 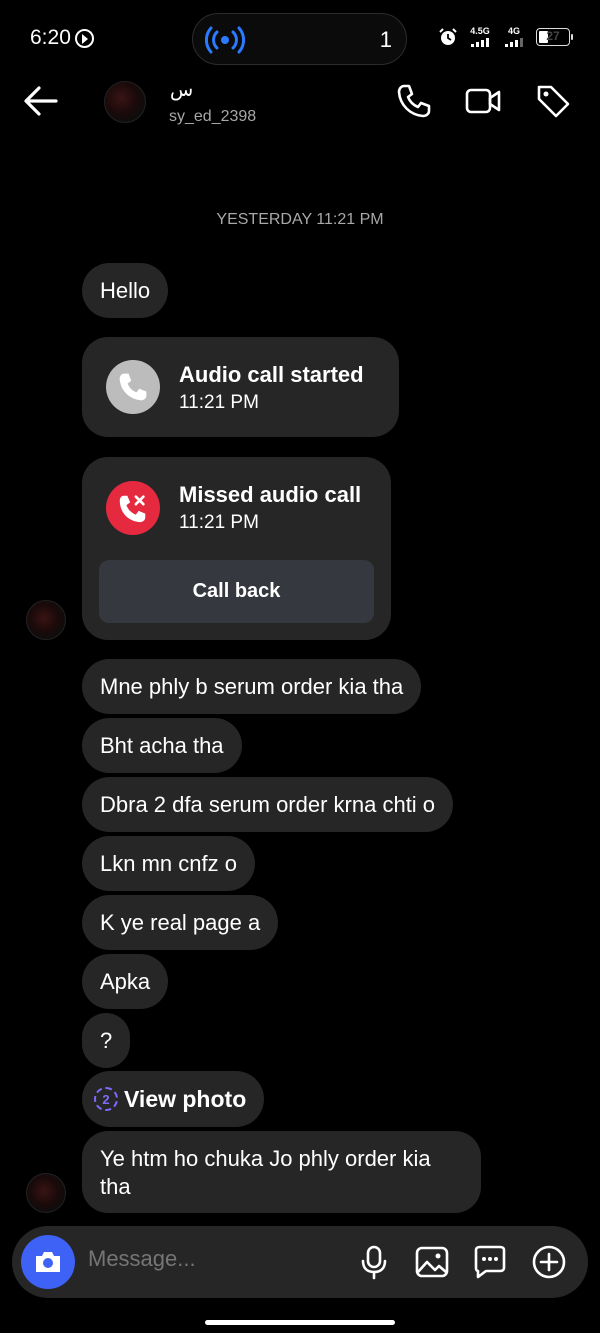 I want to click on back-arrow-icon, so click(x=41, y=101).